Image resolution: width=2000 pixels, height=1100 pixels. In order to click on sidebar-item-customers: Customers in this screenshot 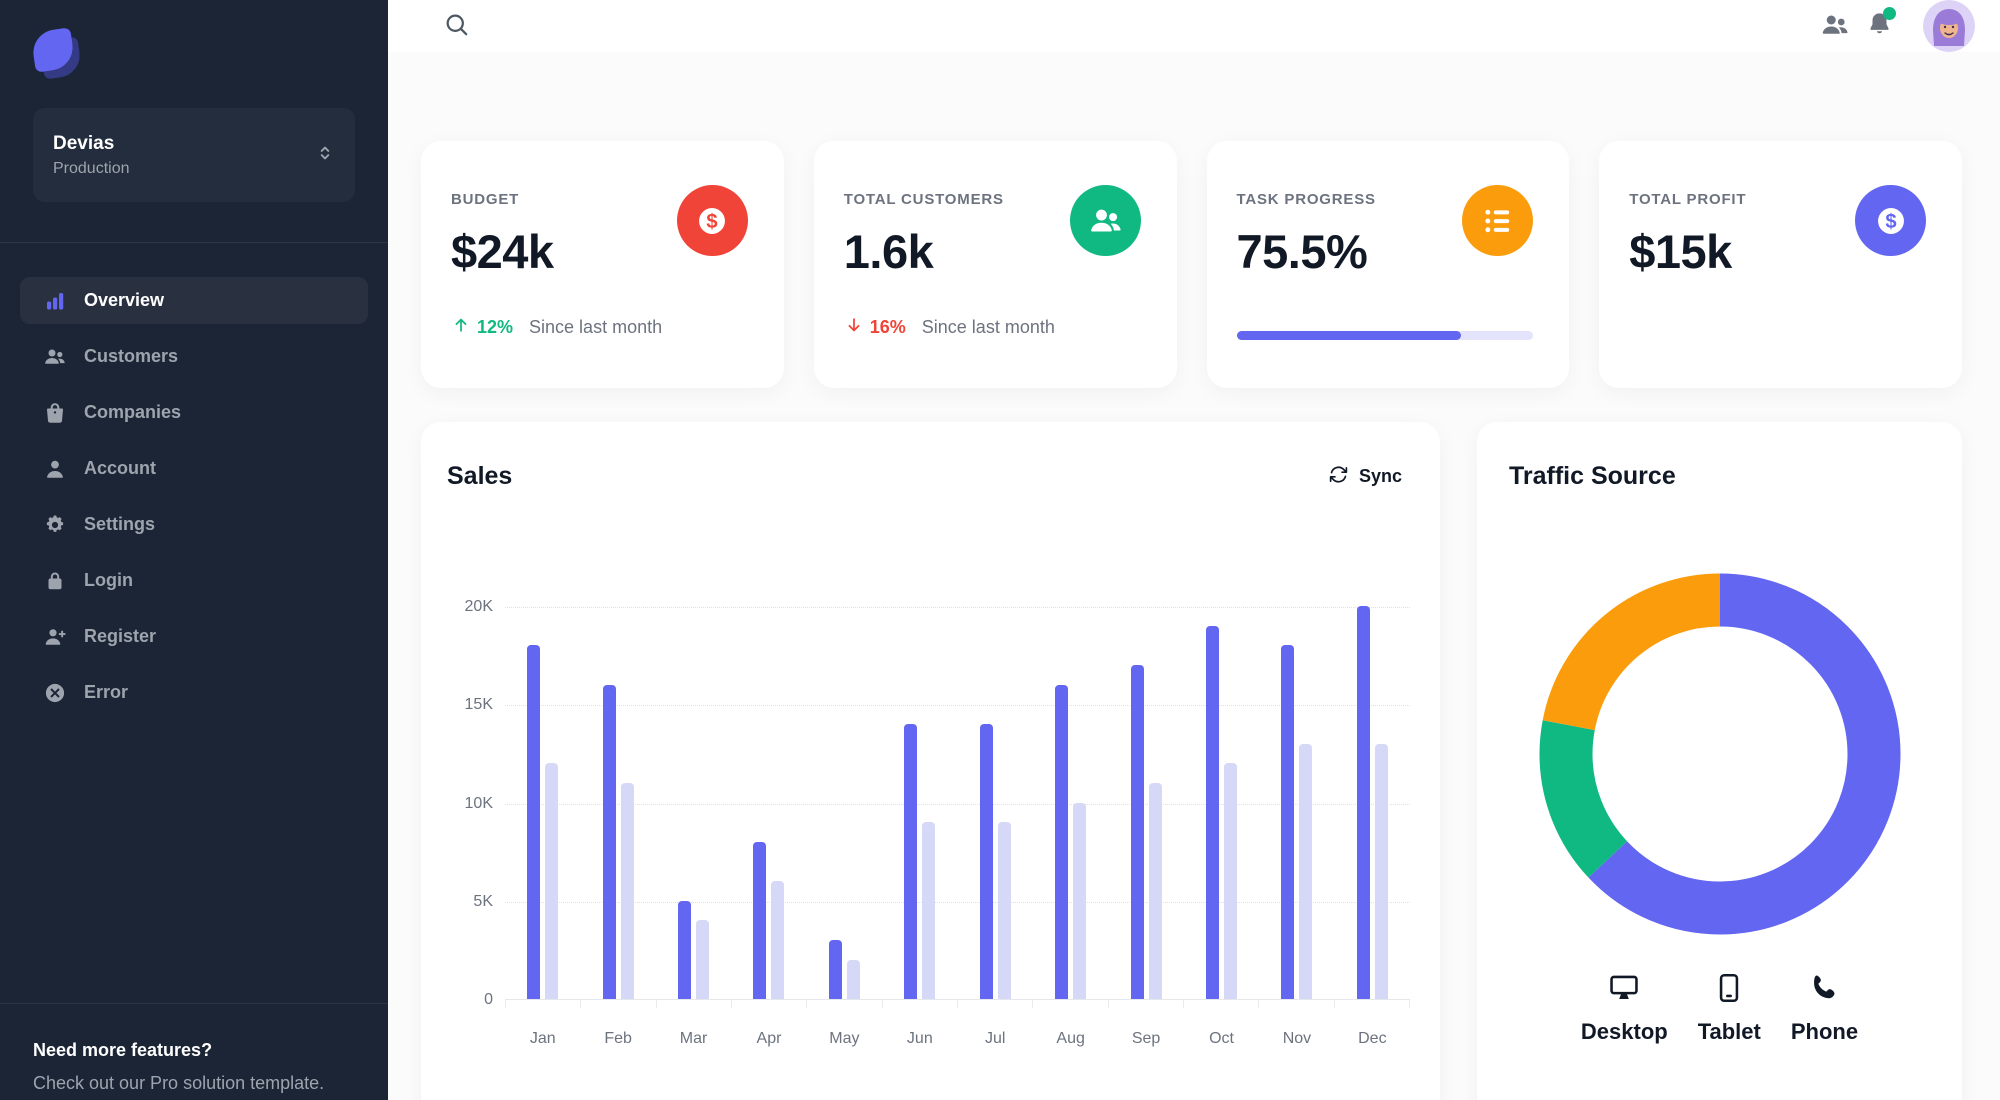, I will do `click(194, 356)`.